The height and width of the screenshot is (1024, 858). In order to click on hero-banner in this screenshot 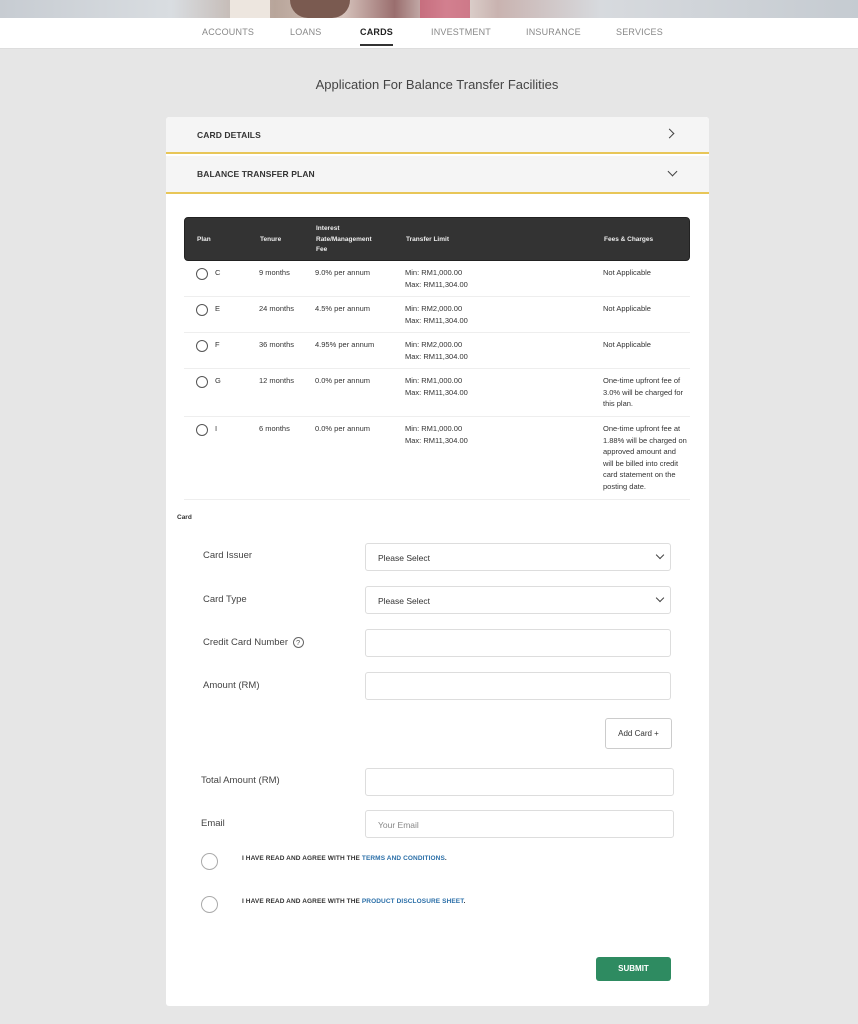, I will do `click(429, 9)`.